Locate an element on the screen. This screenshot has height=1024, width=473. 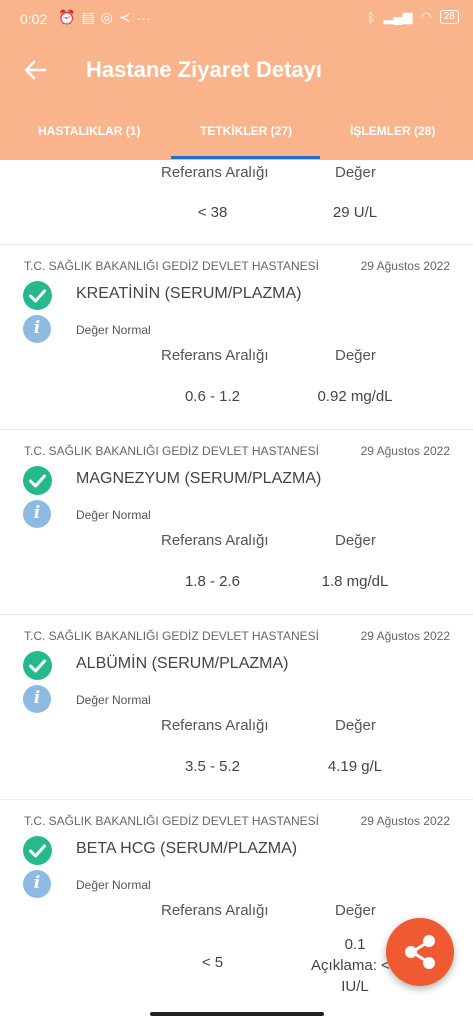
reference-range-value: < 38 is located at coordinates (212, 212).